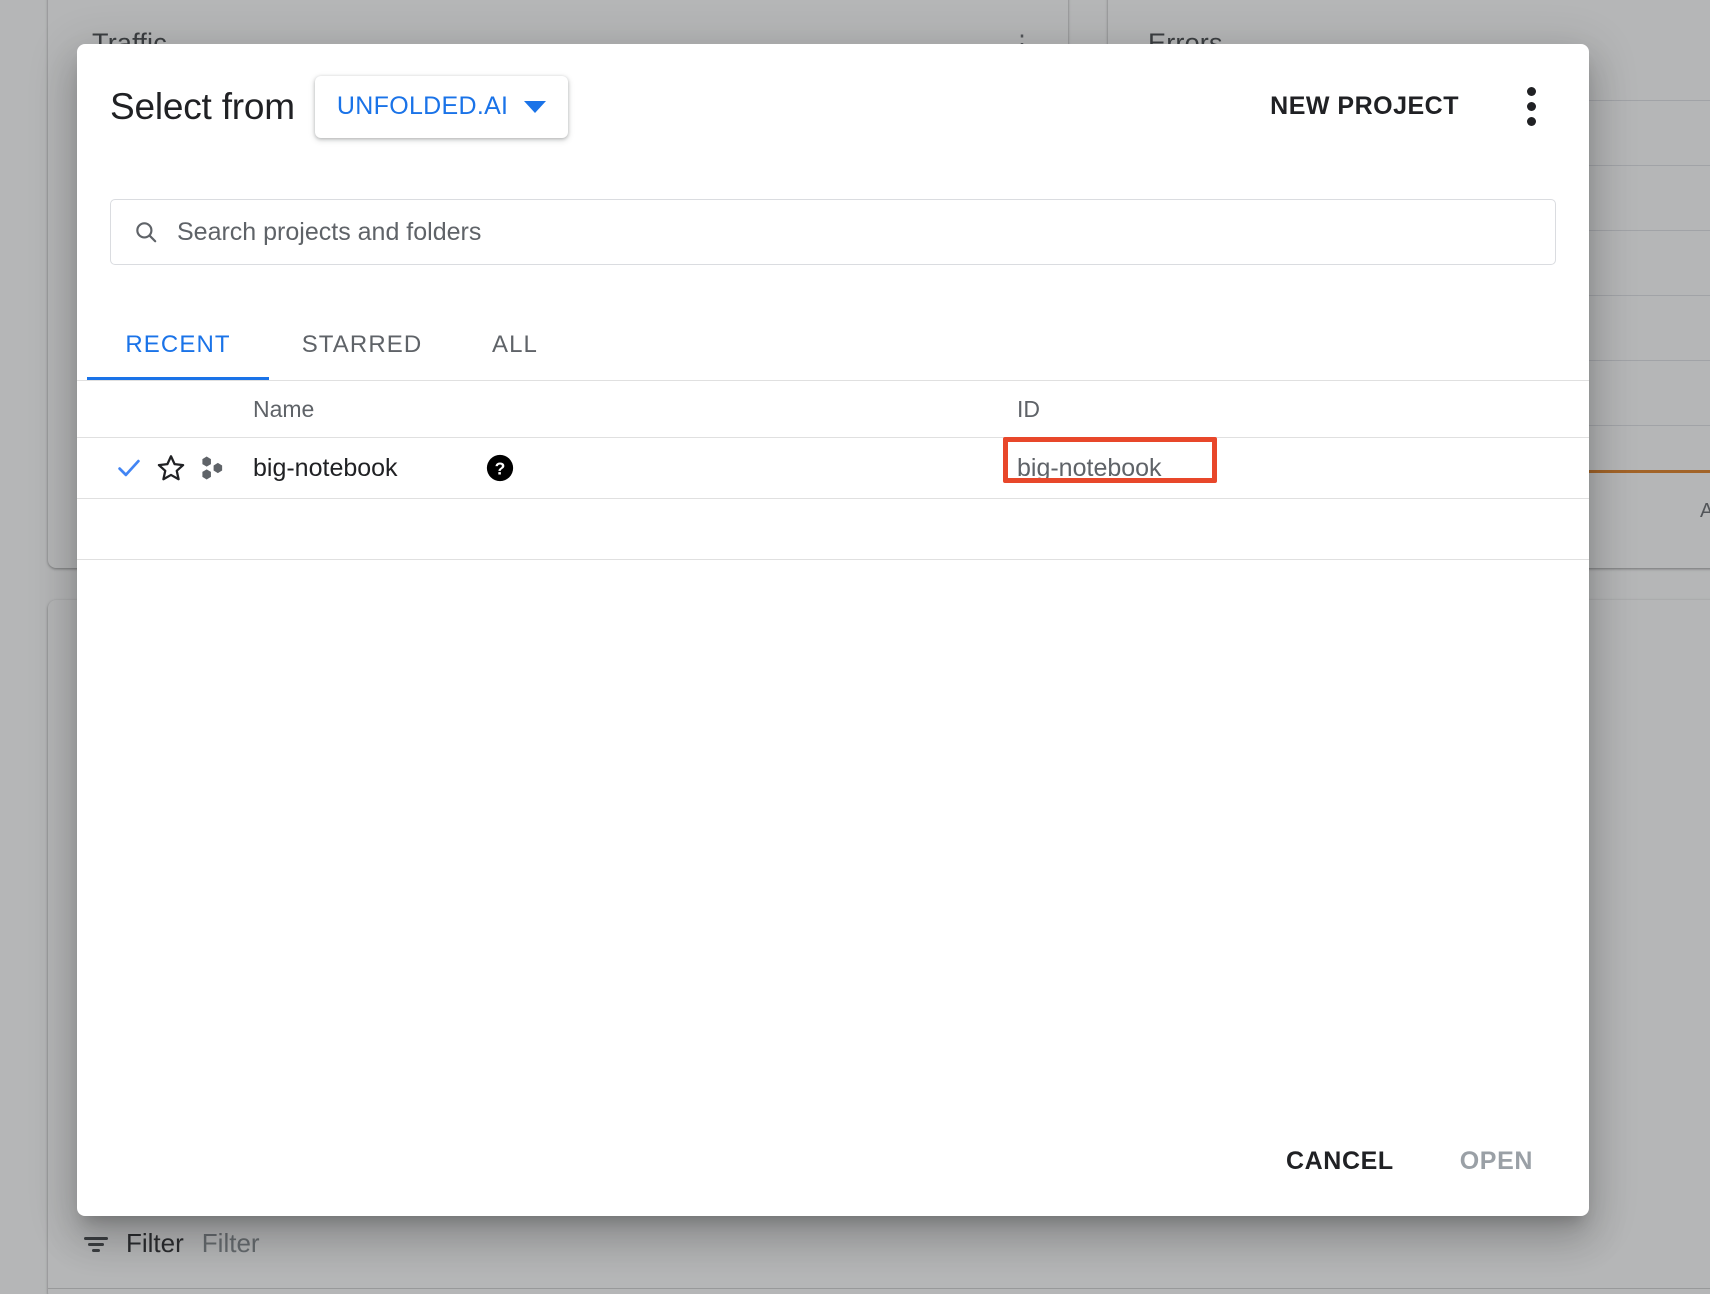 This screenshot has height=1294, width=1710. Describe the element at coordinates (422, 106) in the screenshot. I see `organization-selector-label: UNFOLDED.AI` at that location.